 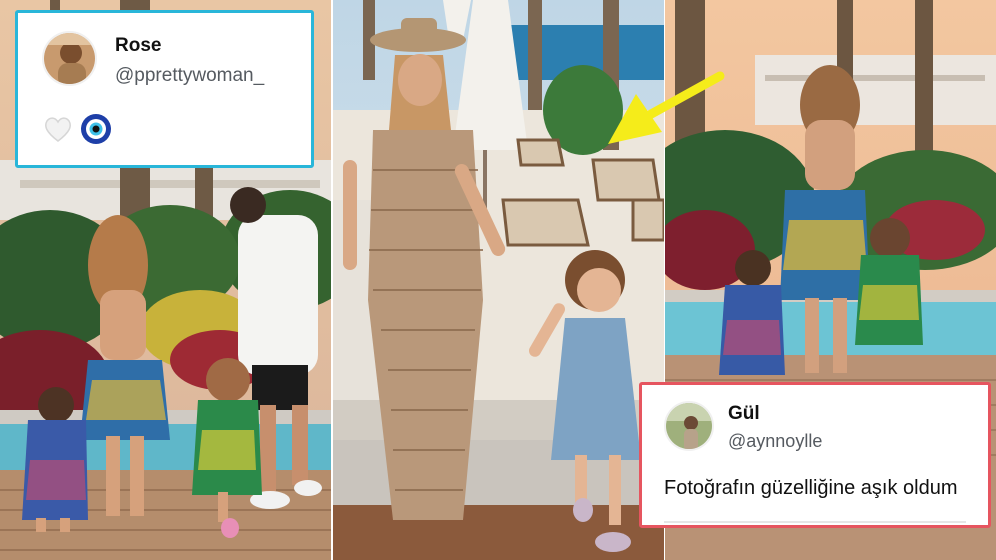 What do you see at coordinates (138, 46) in the screenshot?
I see `display-name: Rose` at bounding box center [138, 46].